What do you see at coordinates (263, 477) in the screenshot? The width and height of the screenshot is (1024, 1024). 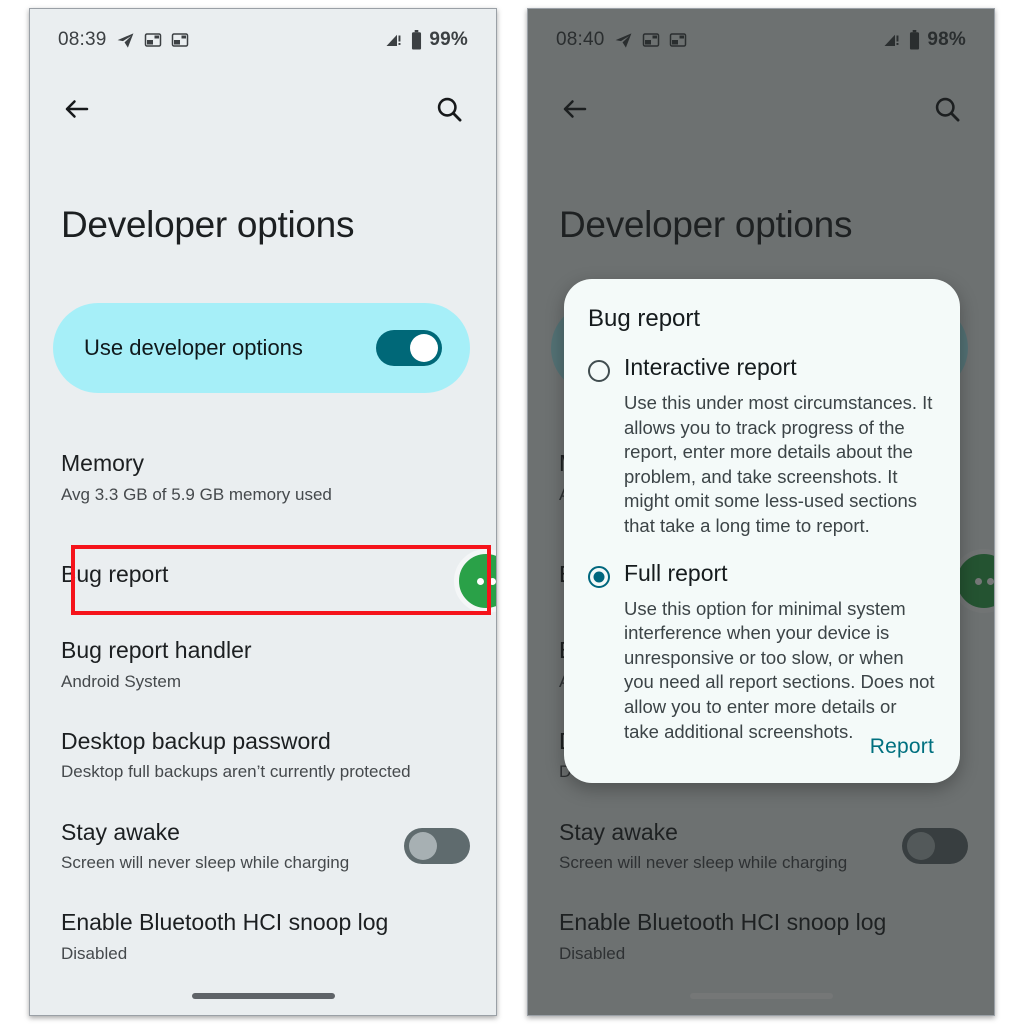 I see `list-item-memory: Memory Avg 3.3 GB of 5.9 GB memory used` at bounding box center [263, 477].